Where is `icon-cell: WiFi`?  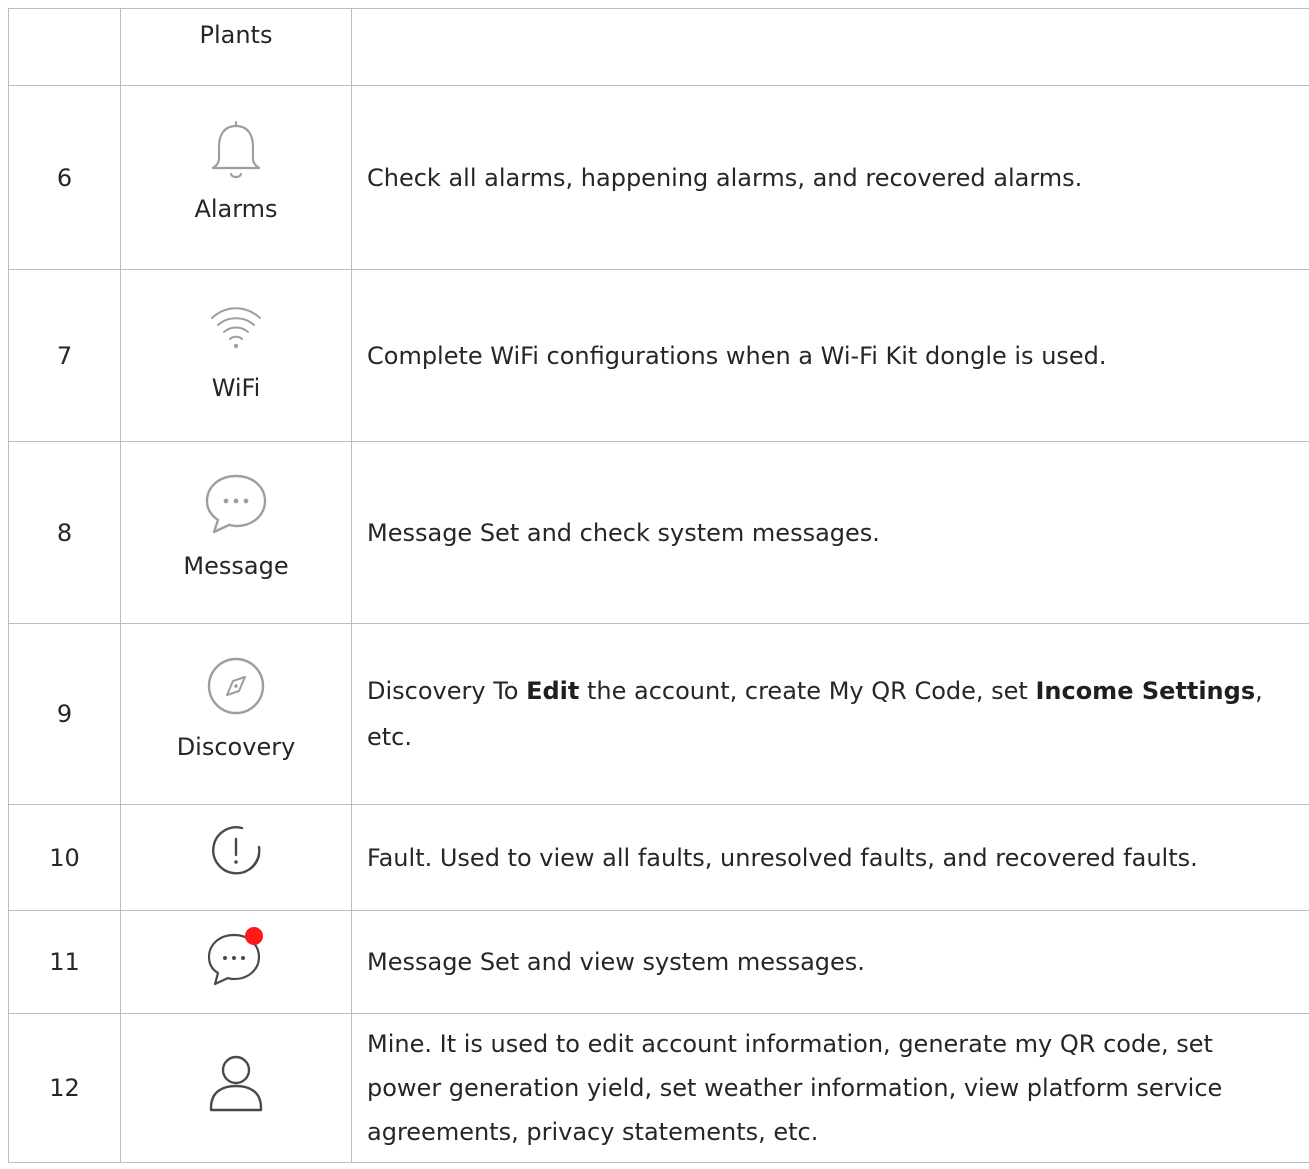 icon-cell: WiFi is located at coordinates (236, 355).